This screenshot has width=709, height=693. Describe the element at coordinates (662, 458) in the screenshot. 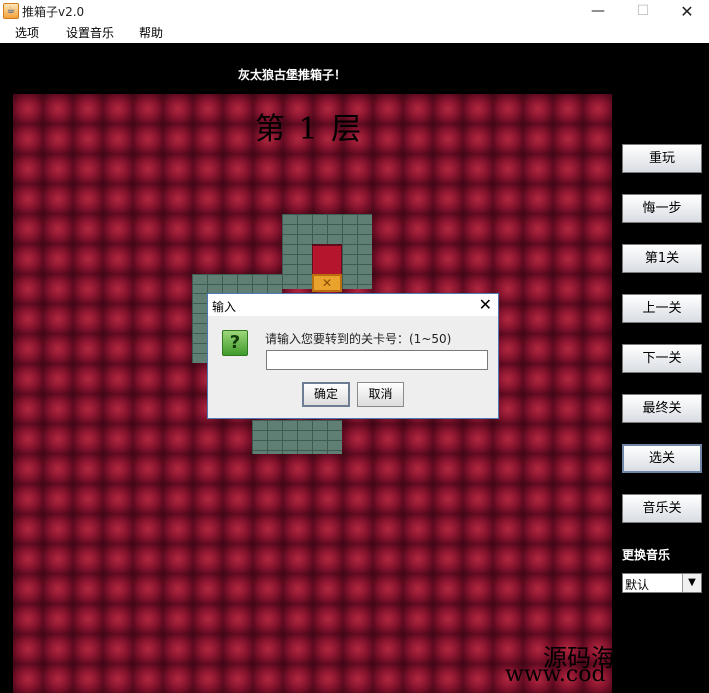

I see `select-level-button: 选关` at that location.